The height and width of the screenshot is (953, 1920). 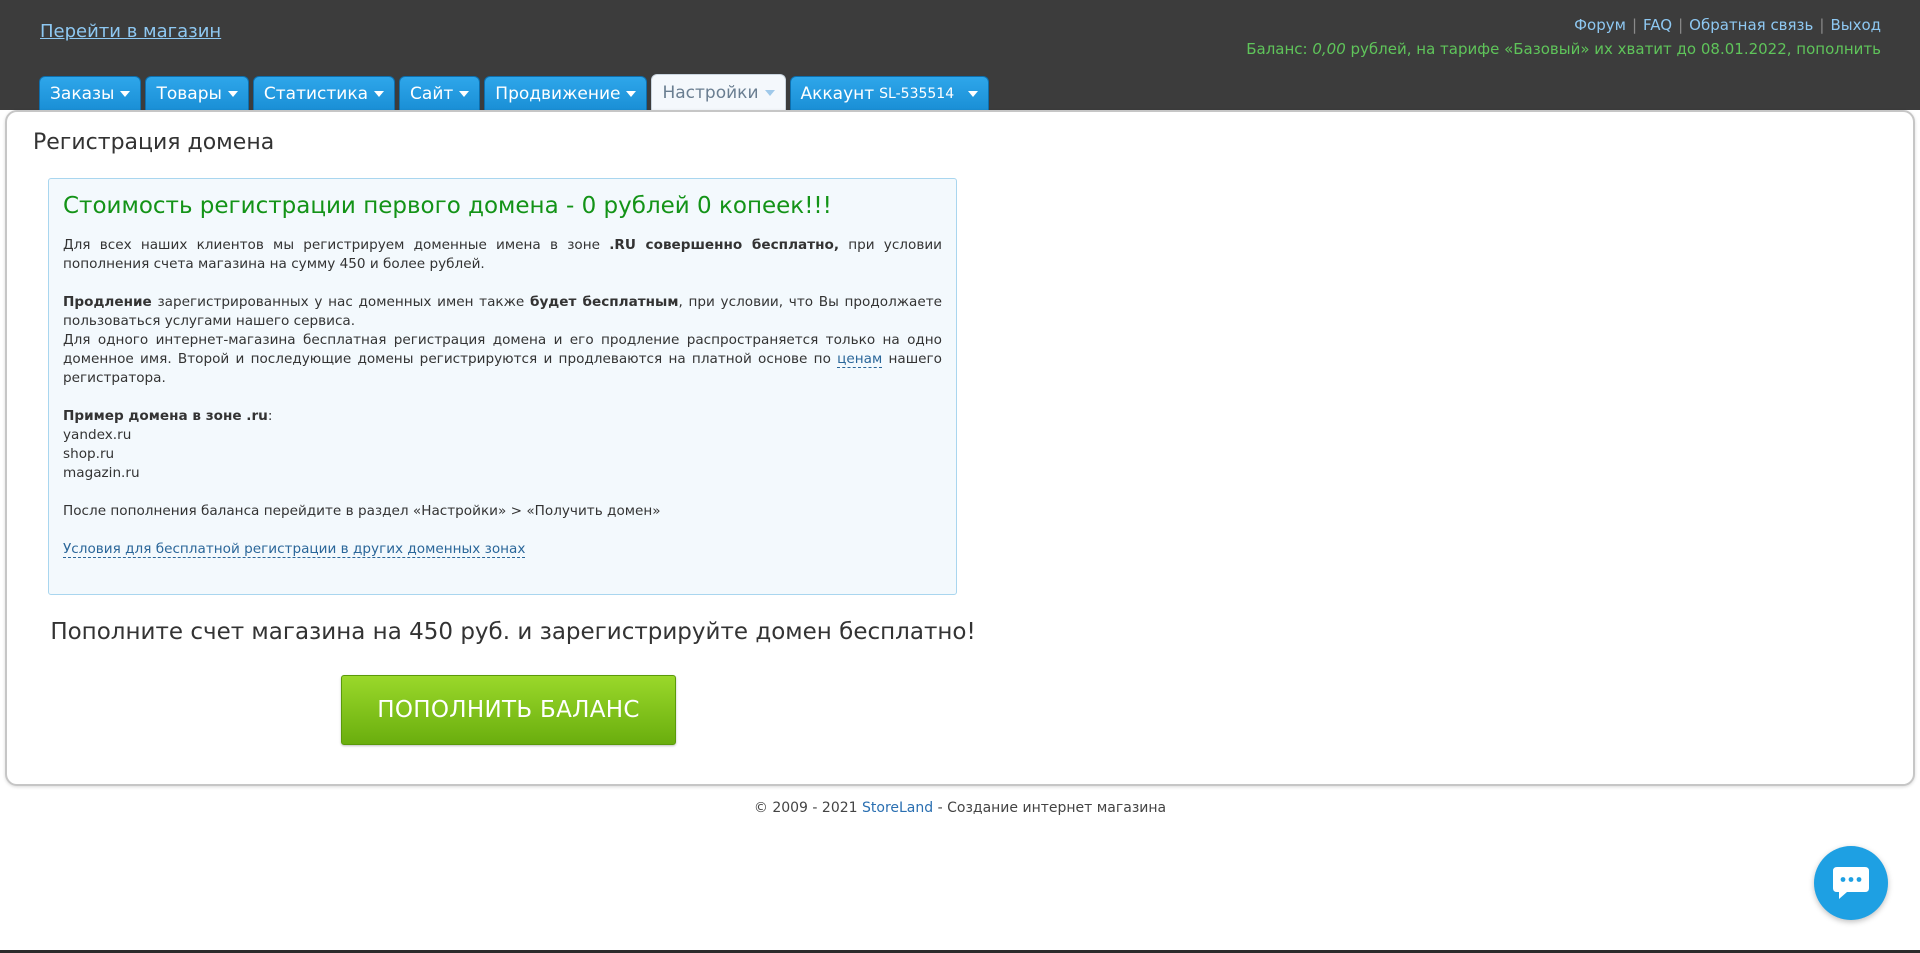 I want to click on tab-promotion: Продвижение, so click(x=566, y=93).